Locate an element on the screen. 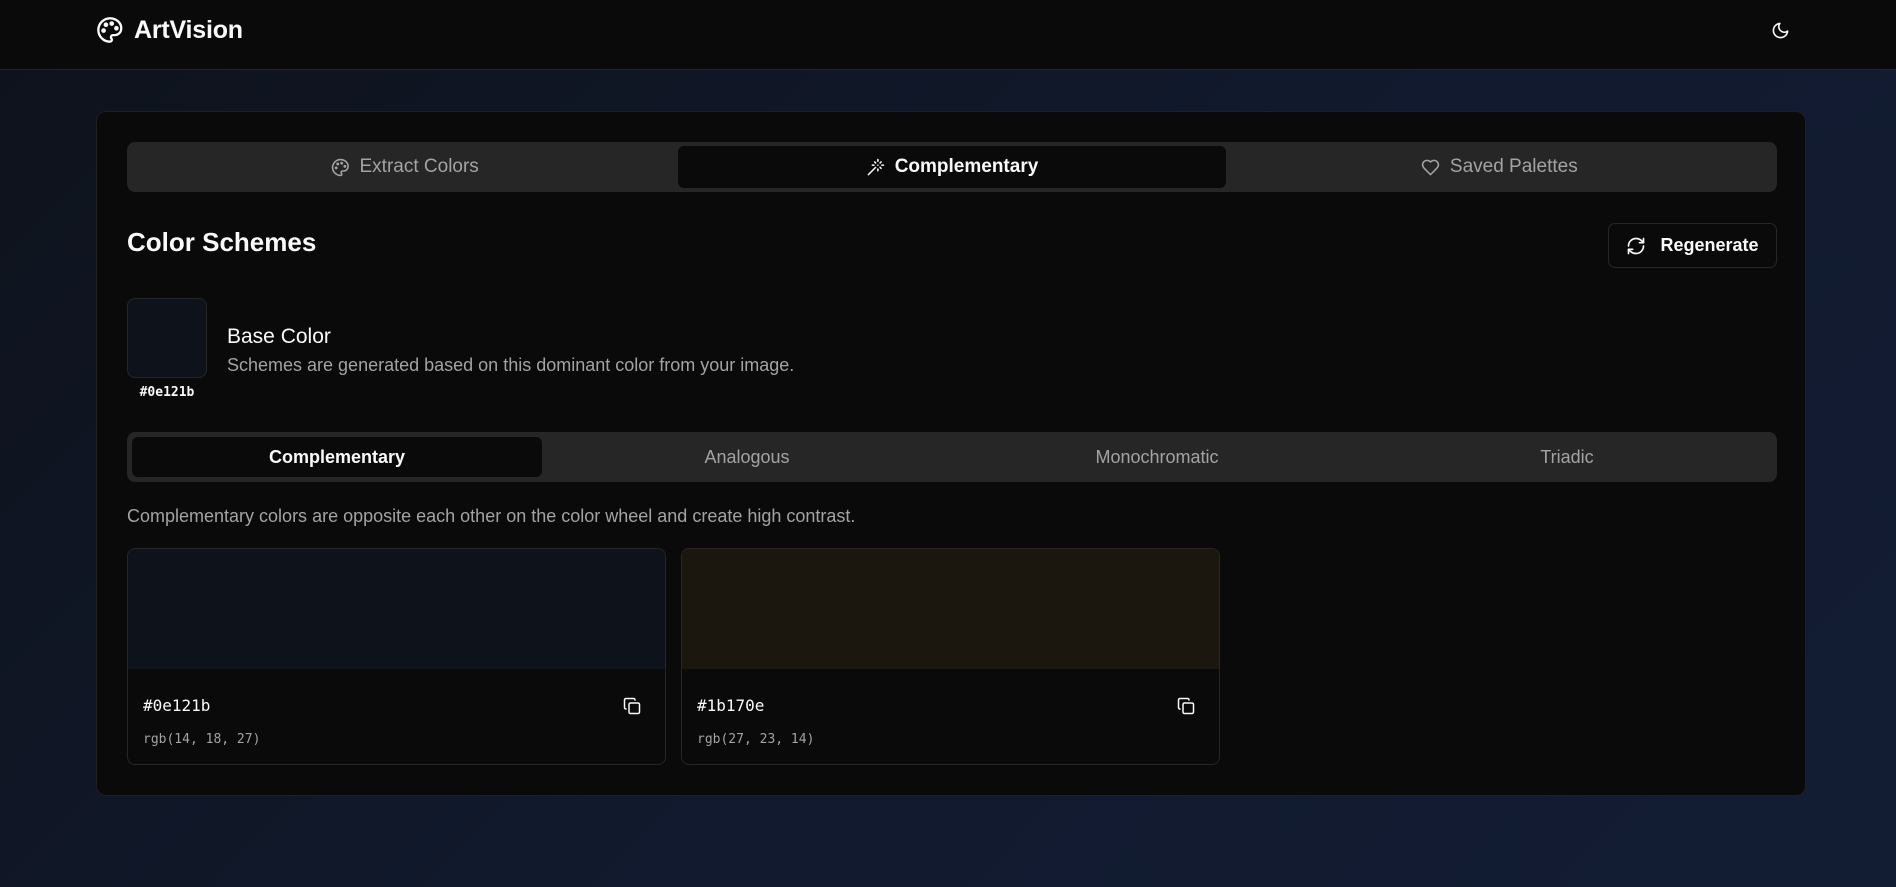  color-rgb: rgb(27, 23, 14) is located at coordinates (756, 739).